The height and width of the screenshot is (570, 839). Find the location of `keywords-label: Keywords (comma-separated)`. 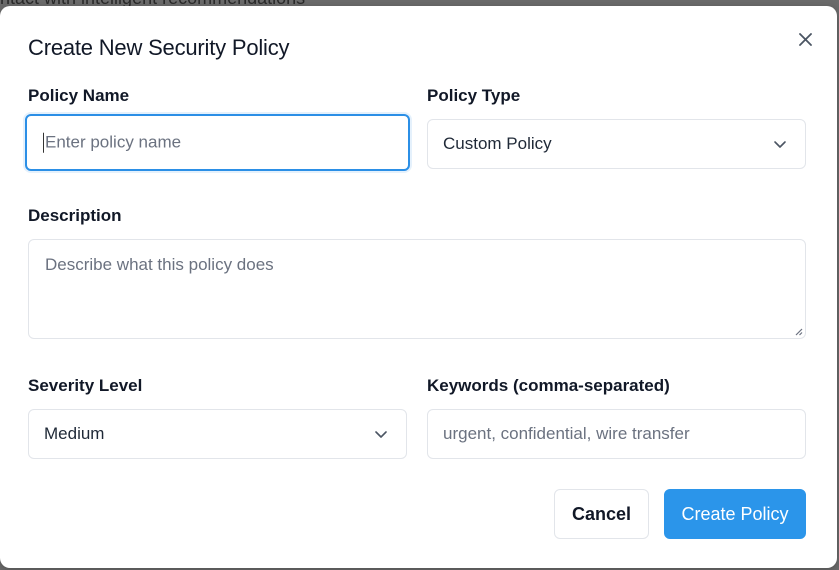

keywords-label: Keywords (comma-separated) is located at coordinates (548, 385).